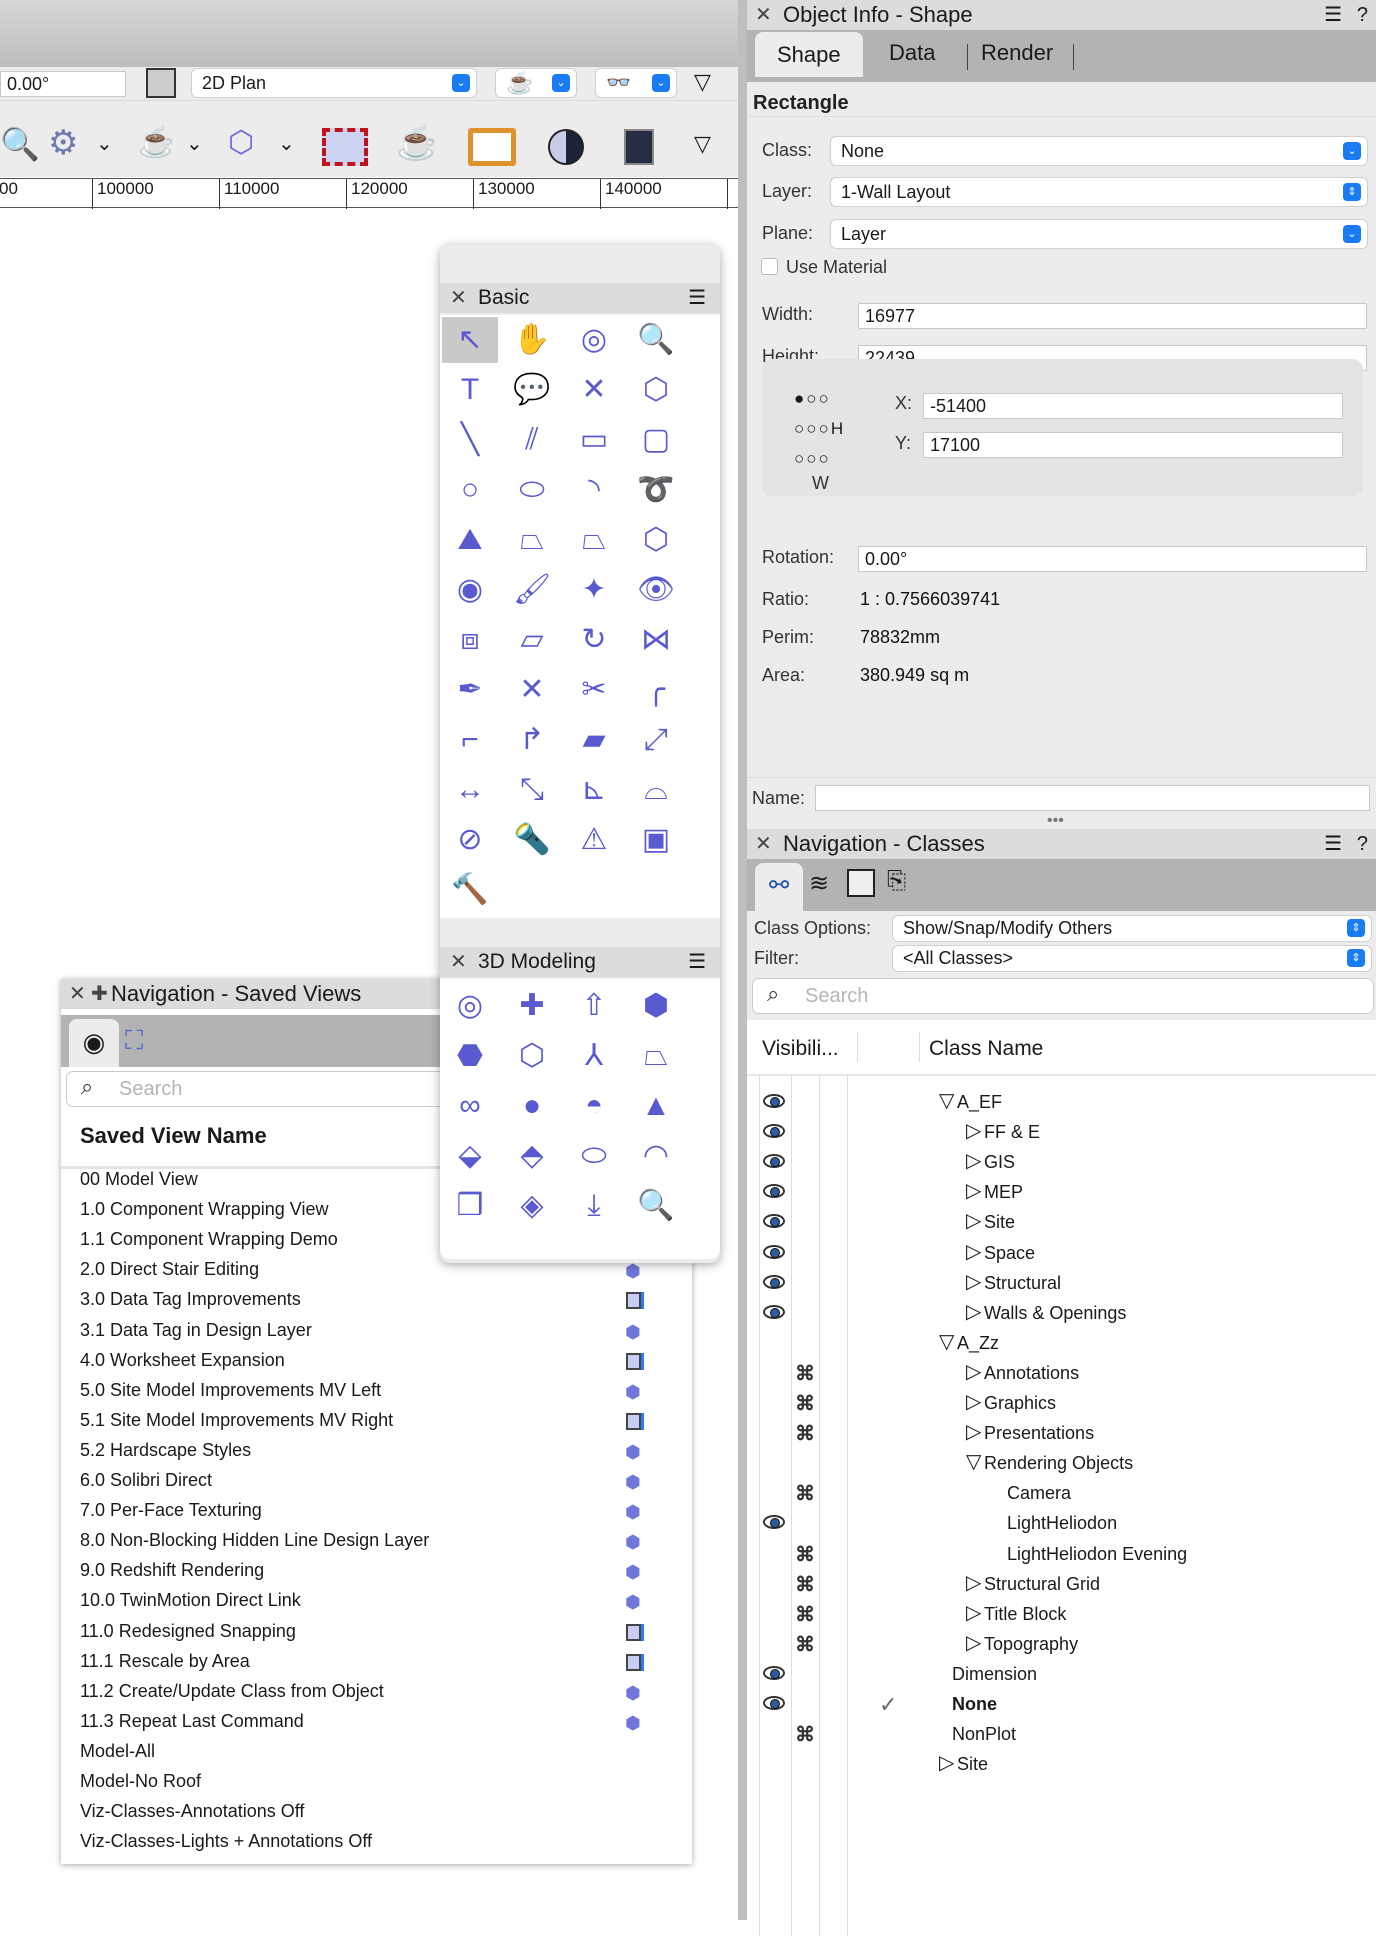  I want to click on class-row: ▷ Structural, so click(1061, 1285).